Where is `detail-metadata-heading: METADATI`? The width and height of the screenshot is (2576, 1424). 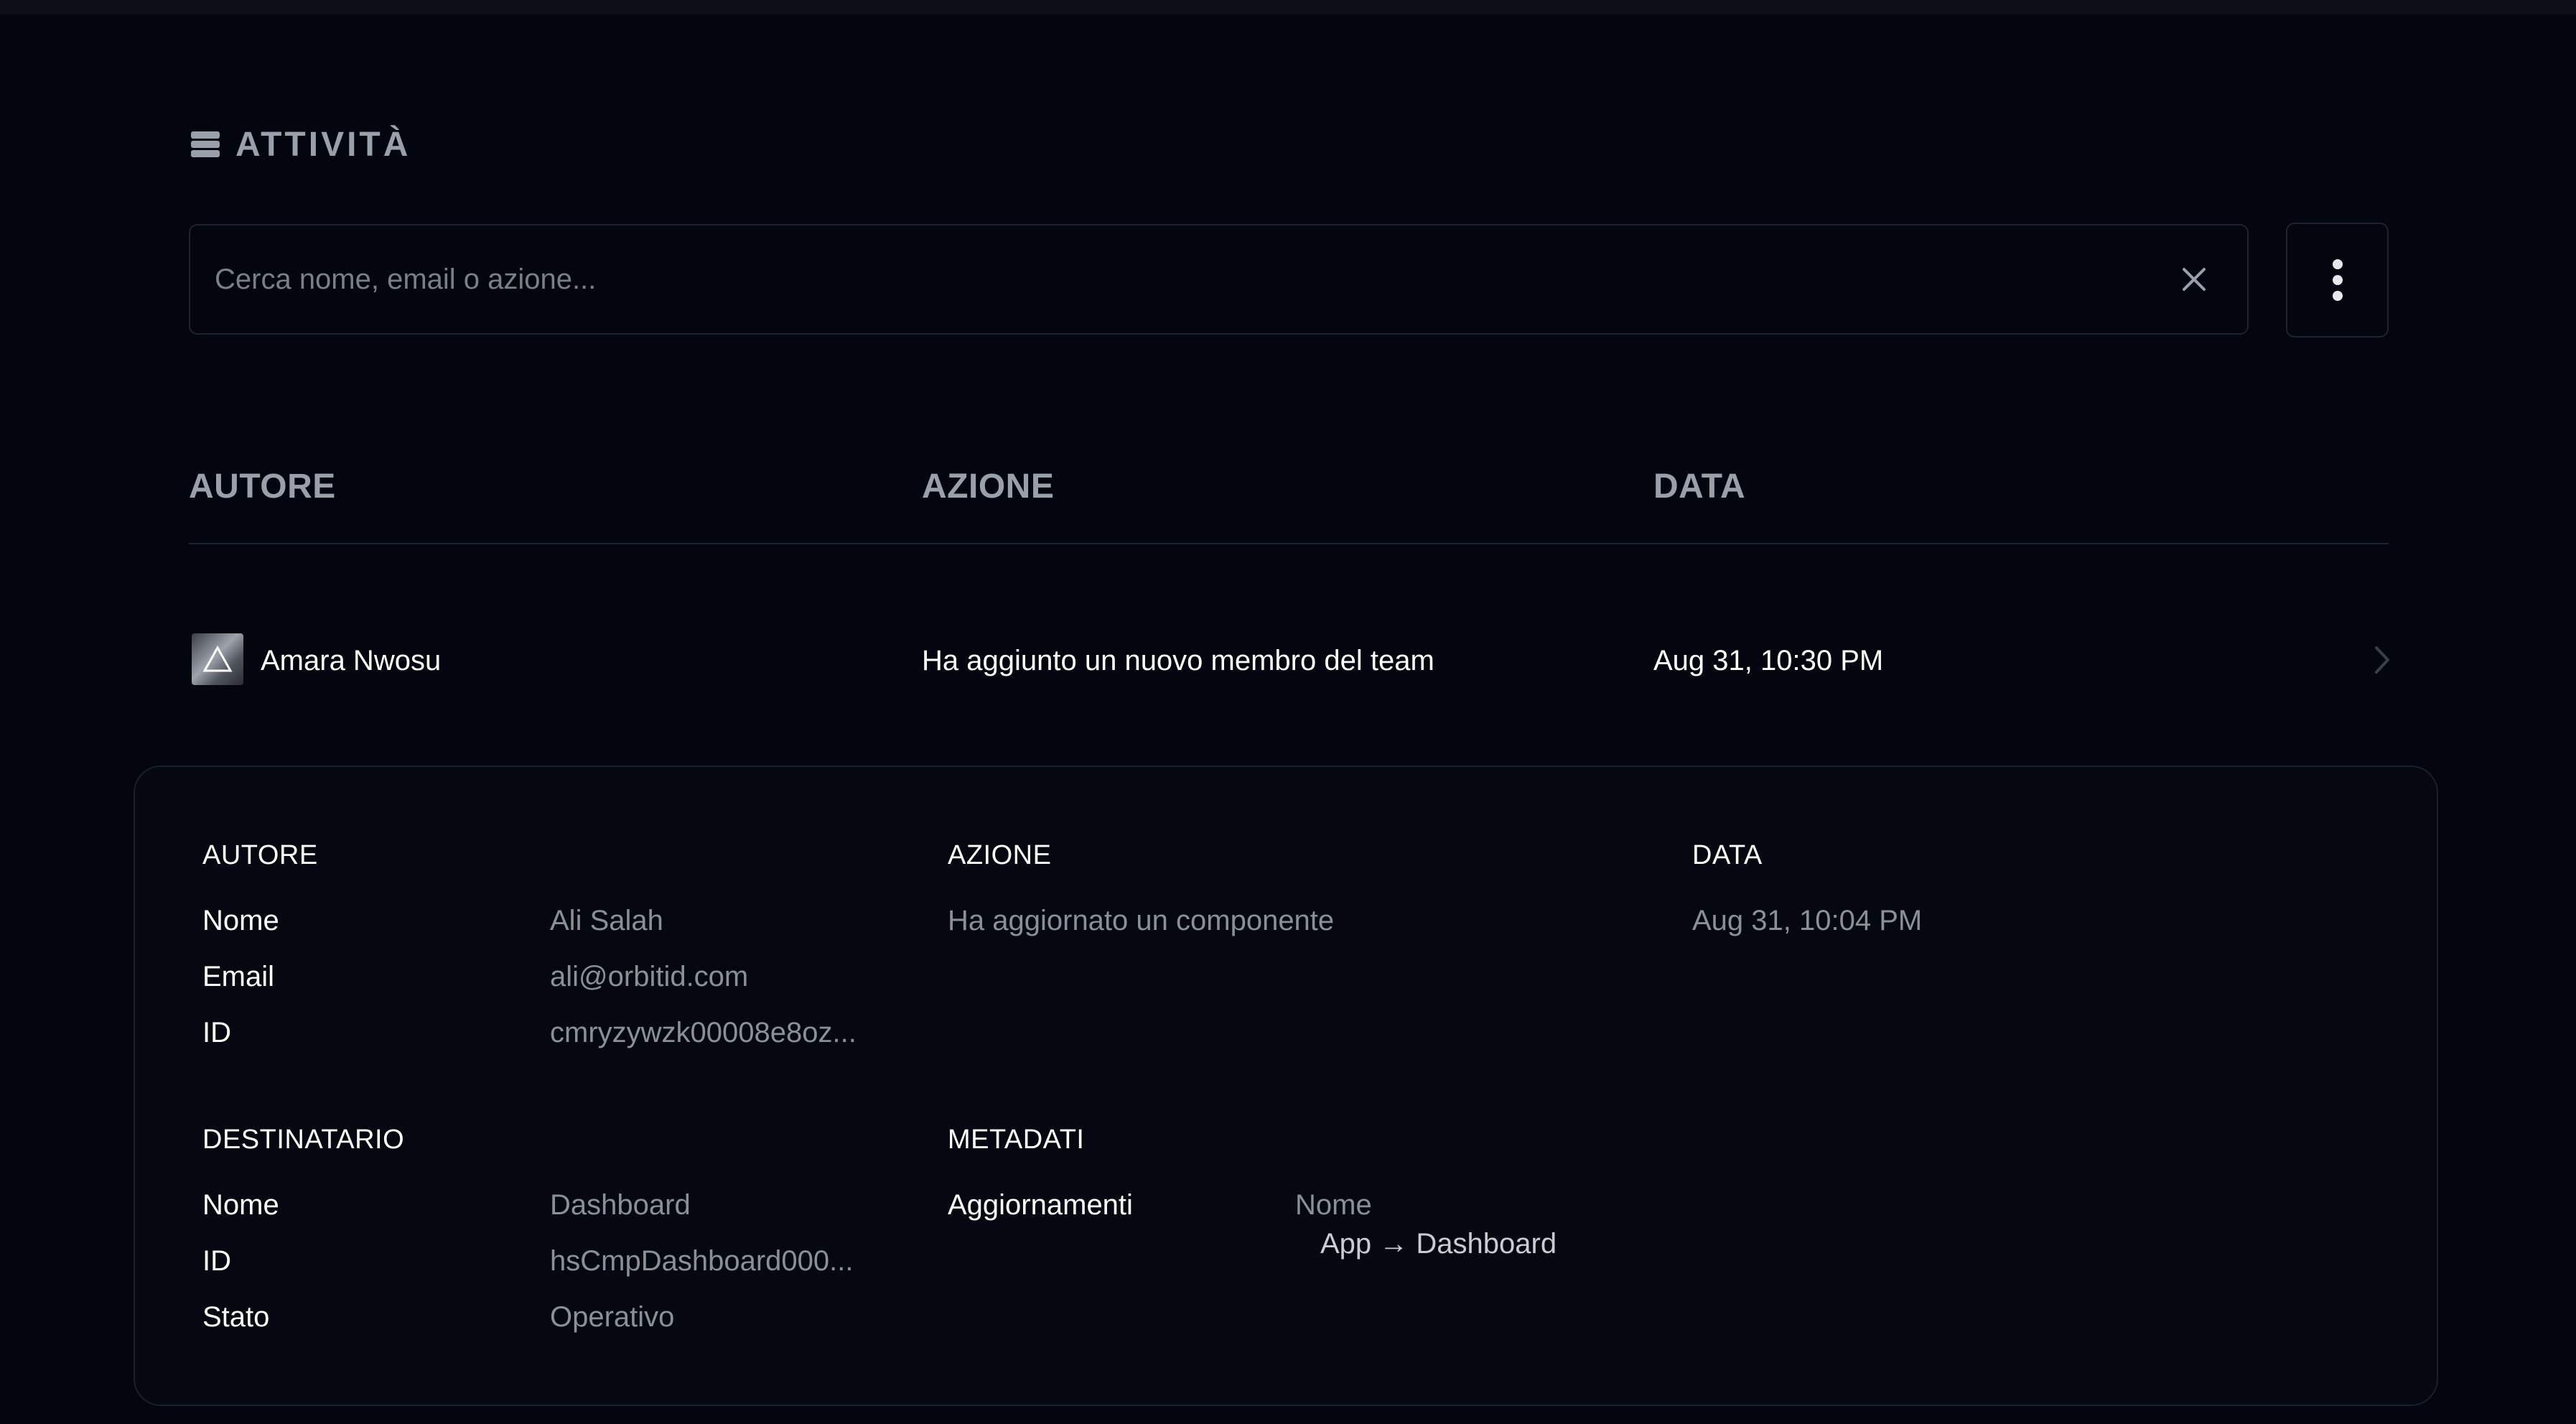 detail-metadata-heading: METADATI is located at coordinates (1016, 1140).